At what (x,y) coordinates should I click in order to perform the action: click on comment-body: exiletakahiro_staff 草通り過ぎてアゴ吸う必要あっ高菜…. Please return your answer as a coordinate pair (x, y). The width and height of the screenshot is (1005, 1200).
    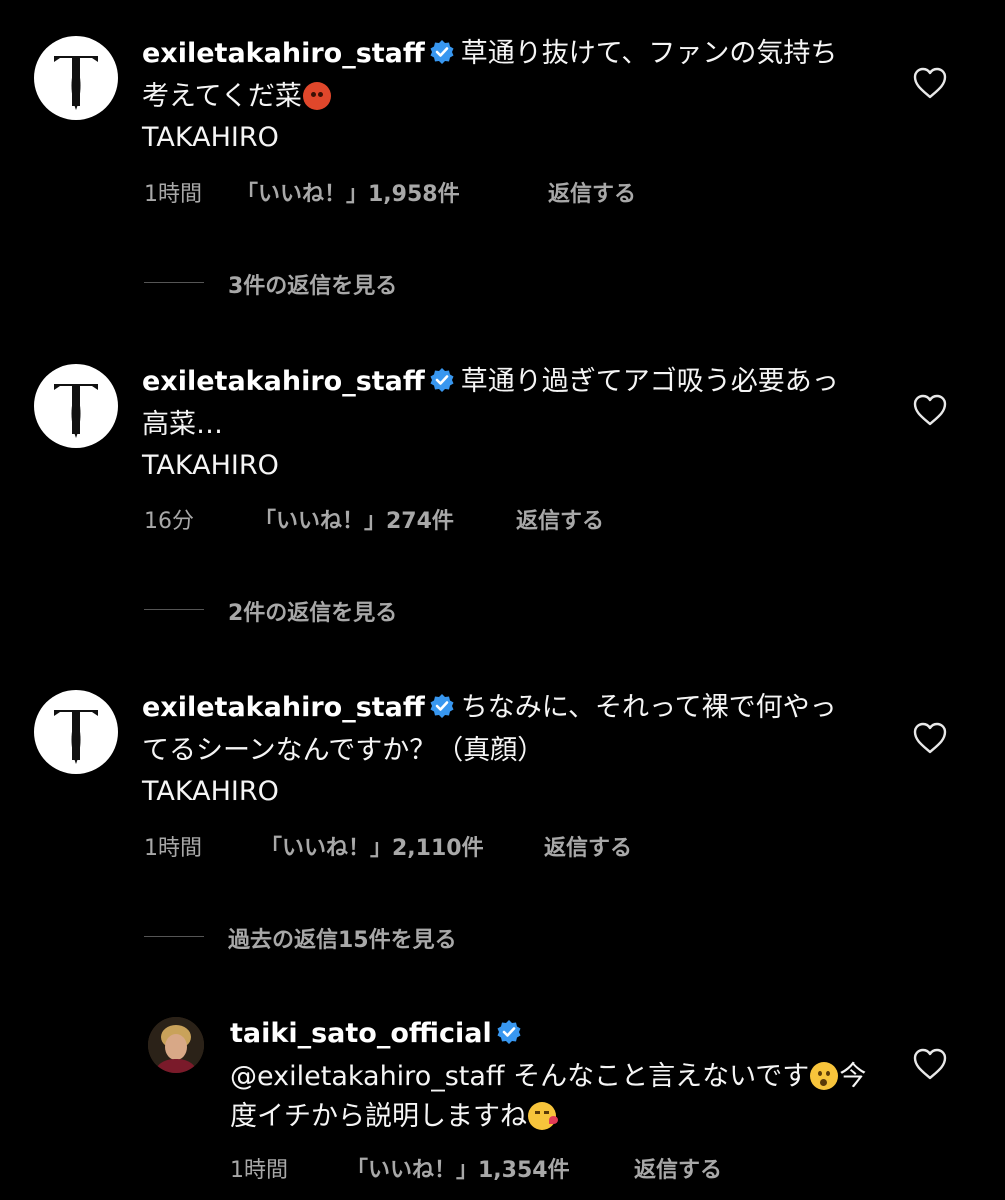
    Looking at the image, I should click on (502, 403).